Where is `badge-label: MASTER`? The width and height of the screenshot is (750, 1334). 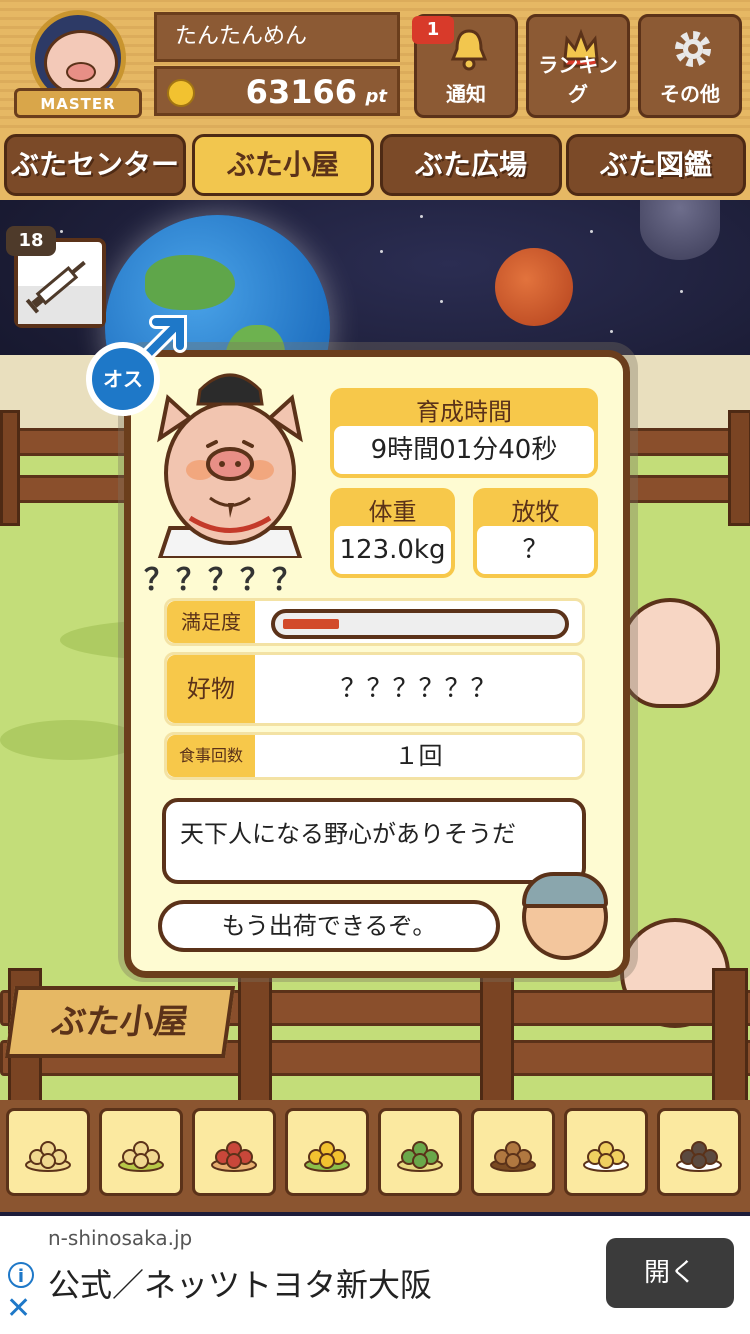
badge-label: MASTER is located at coordinates (78, 103).